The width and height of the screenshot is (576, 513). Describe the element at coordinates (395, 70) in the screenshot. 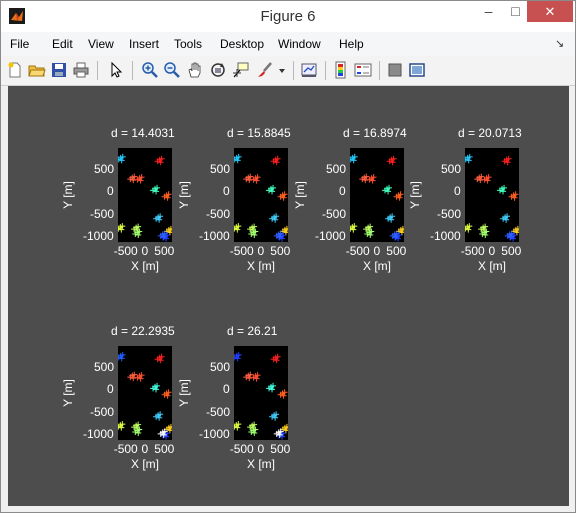

I see `hide-plot-tools-icon` at that location.